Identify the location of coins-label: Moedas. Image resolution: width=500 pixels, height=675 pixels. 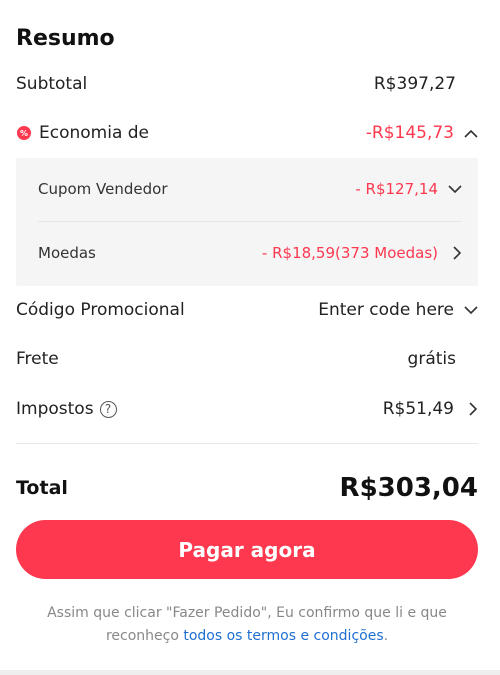
(67, 253).